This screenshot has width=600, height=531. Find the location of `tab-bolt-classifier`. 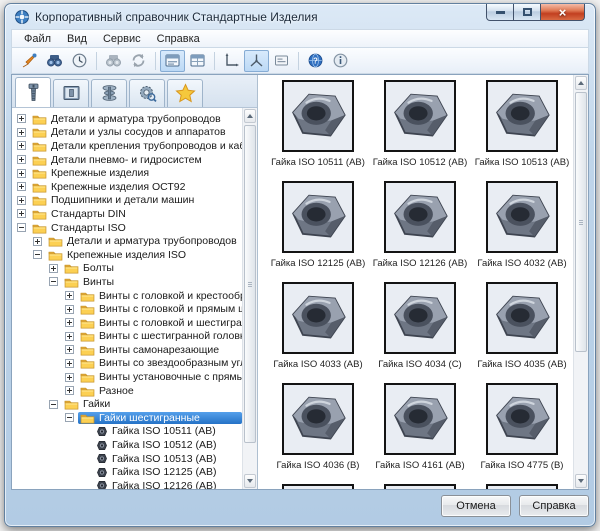

tab-bolt-classifier is located at coordinates (33, 92).